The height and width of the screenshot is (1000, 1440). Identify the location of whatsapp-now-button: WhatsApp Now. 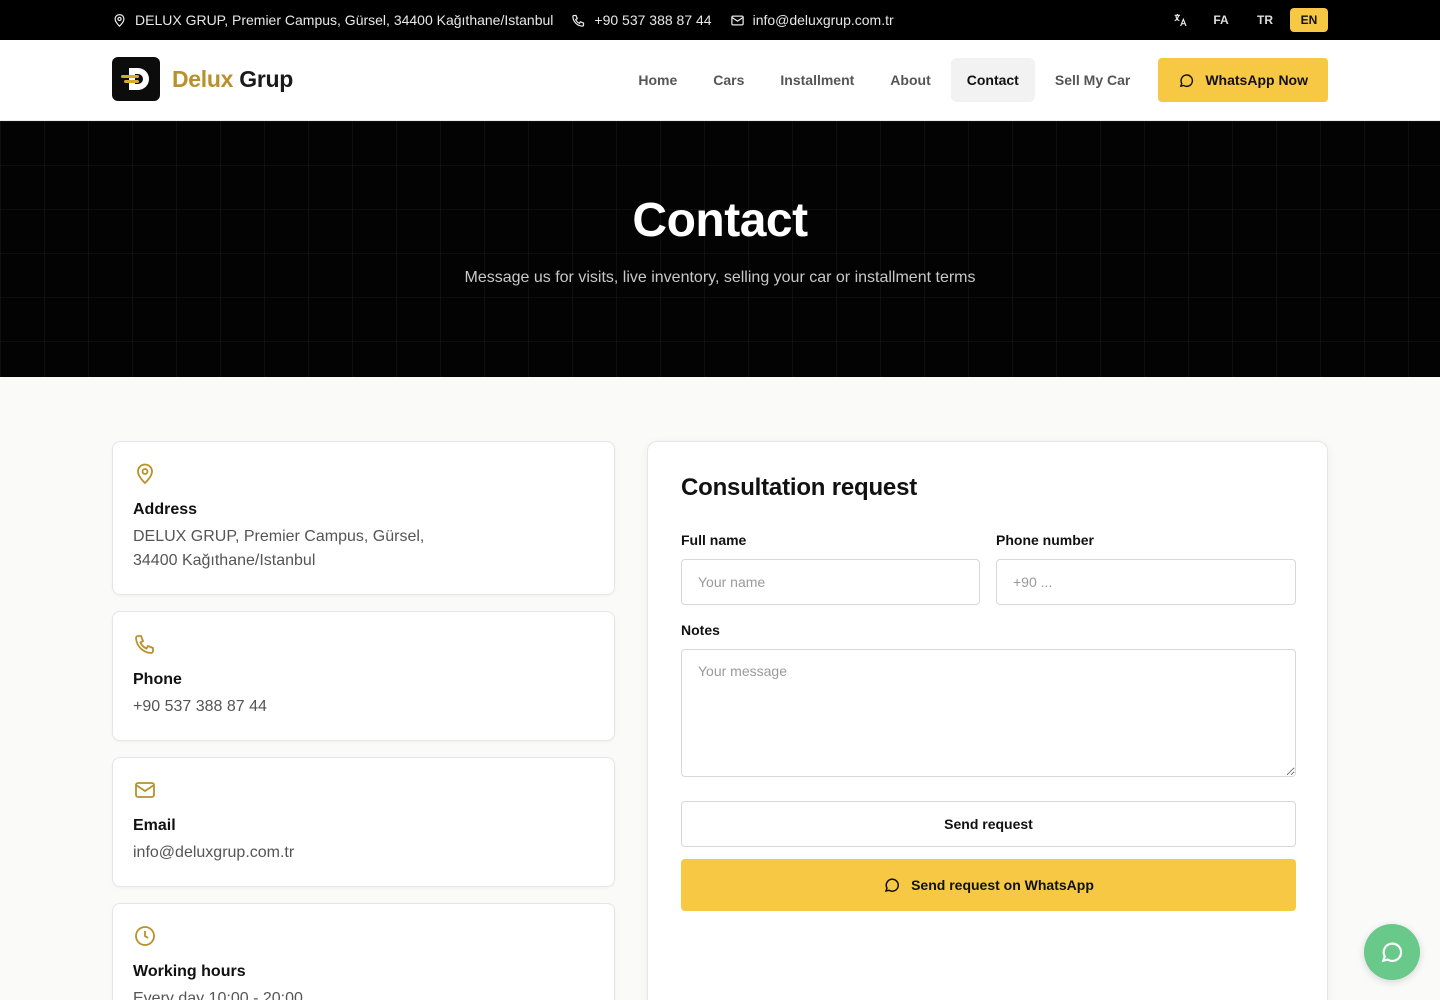
(1243, 80).